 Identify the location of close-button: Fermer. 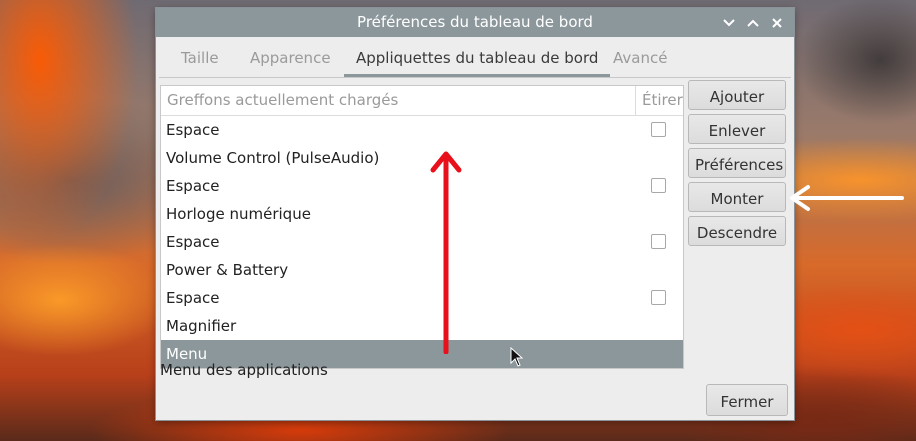
(747, 400).